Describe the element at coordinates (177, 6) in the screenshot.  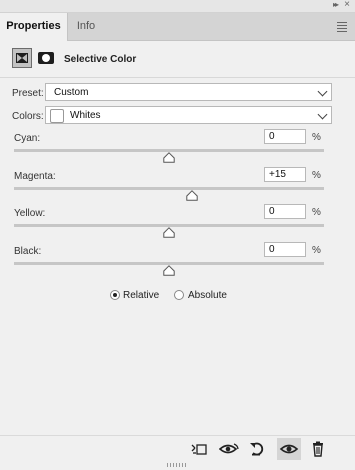
I see `panel-titlebar: ▸▸ ×` at that location.